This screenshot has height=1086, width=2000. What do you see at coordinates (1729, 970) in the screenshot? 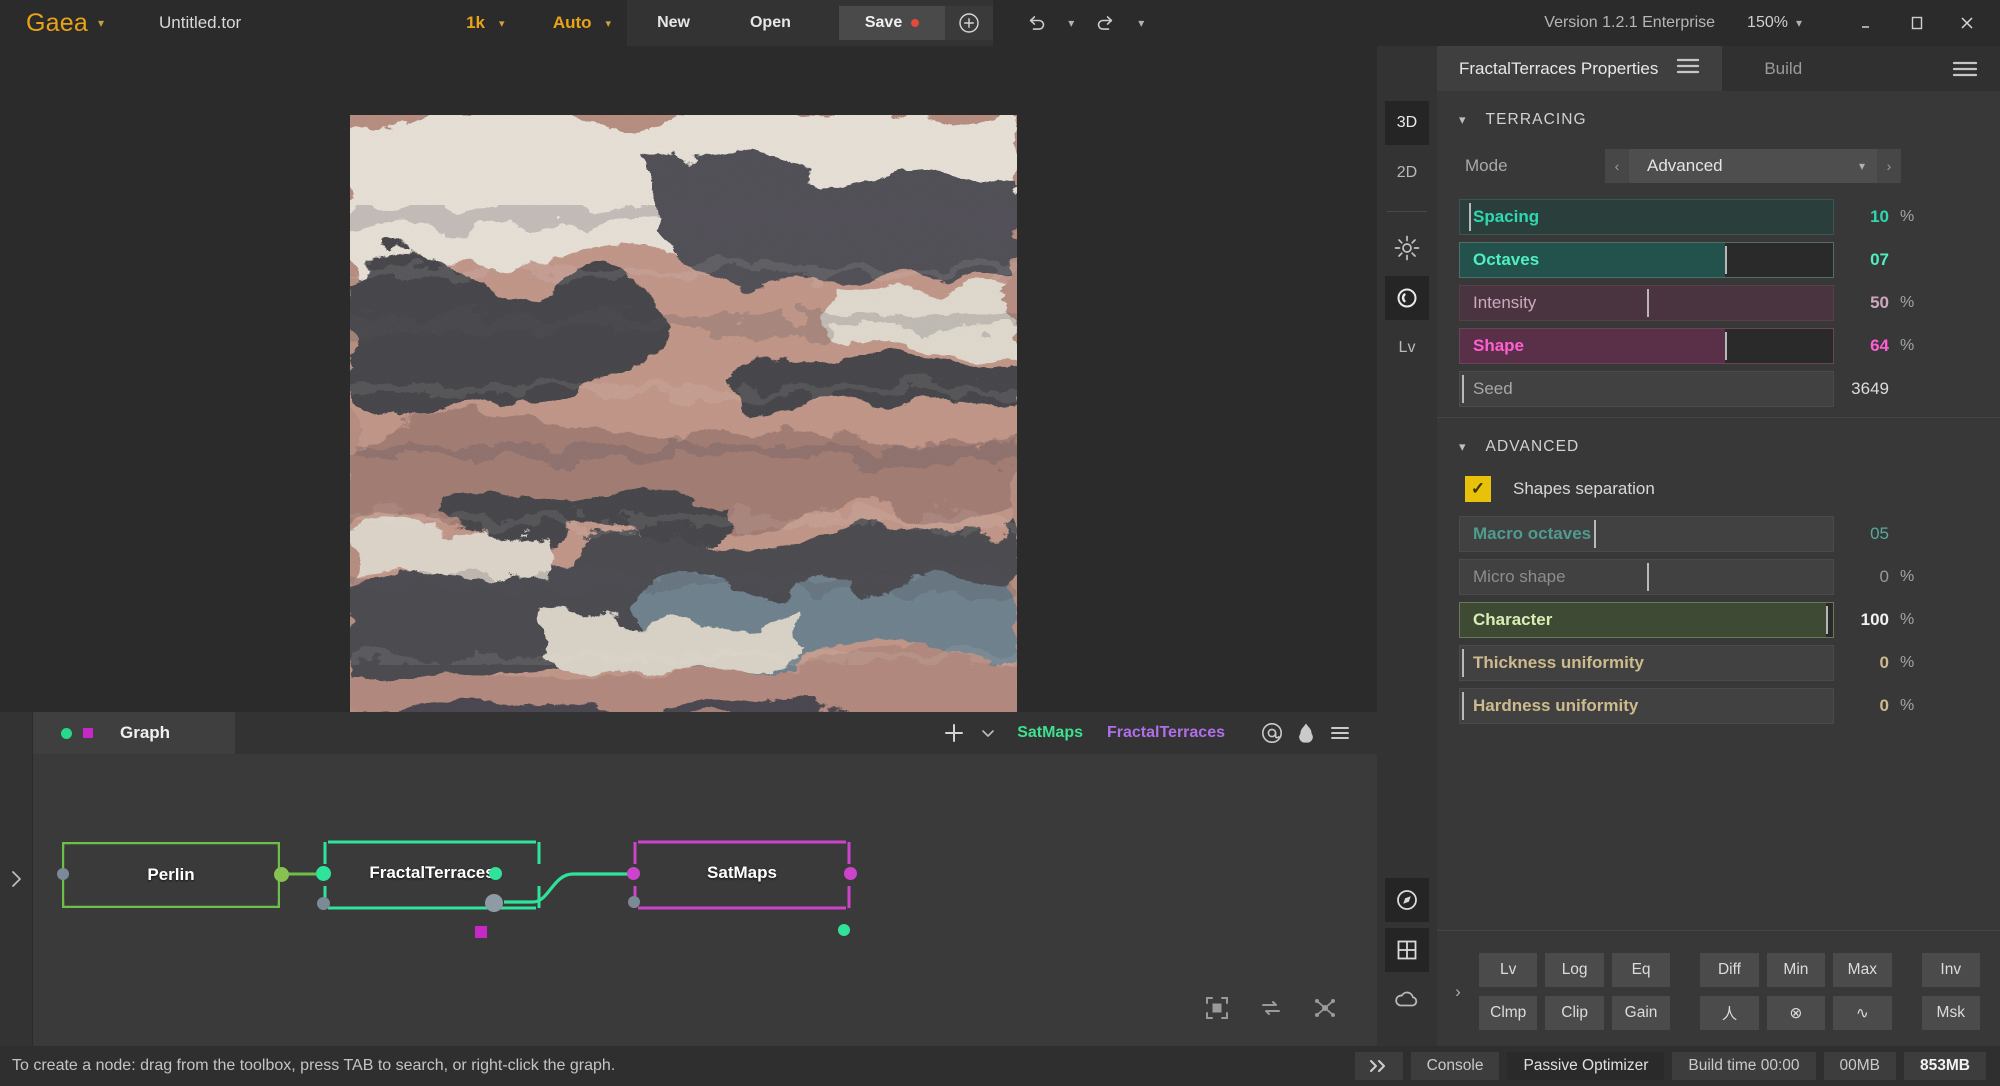
I see `op-diff-button: Diff` at bounding box center [1729, 970].